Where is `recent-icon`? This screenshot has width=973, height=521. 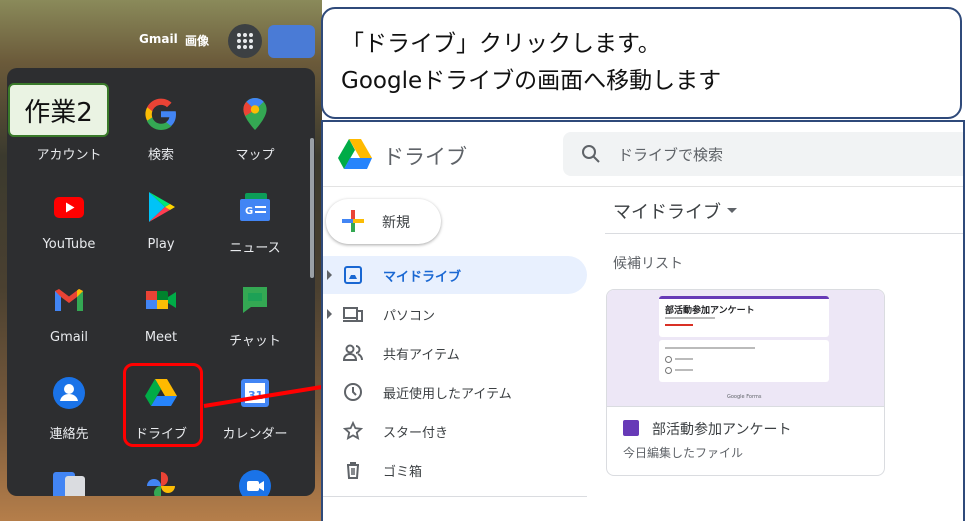 recent-icon is located at coordinates (353, 392).